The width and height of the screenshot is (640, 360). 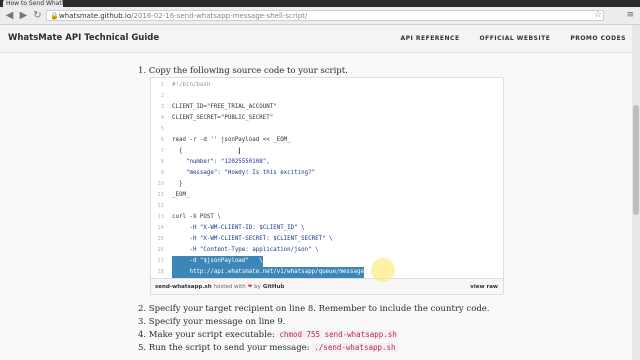 I want to click on text-cursor-icon: I, so click(x=239, y=152).